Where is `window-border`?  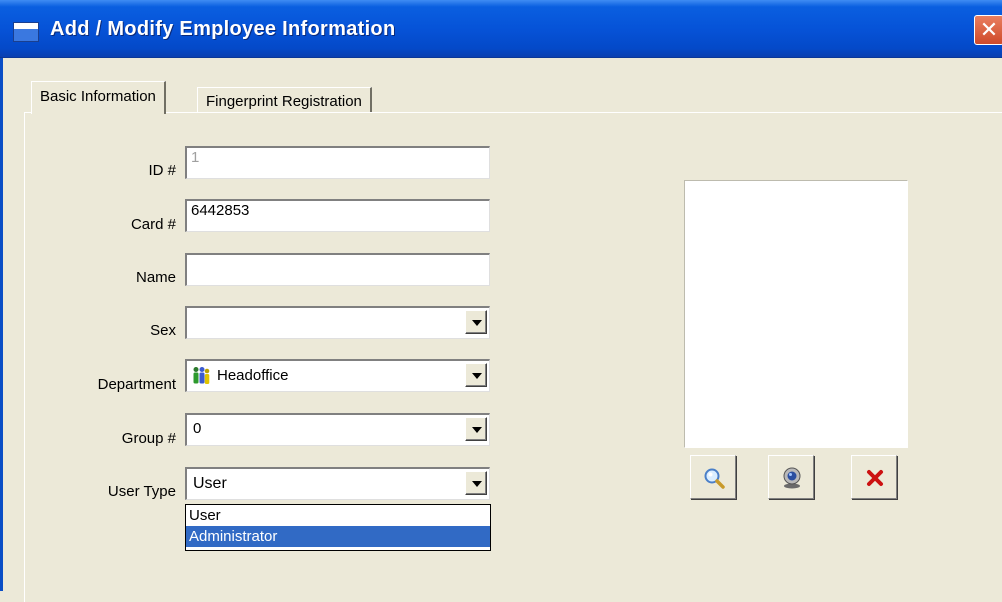 window-border is located at coordinates (1, 324).